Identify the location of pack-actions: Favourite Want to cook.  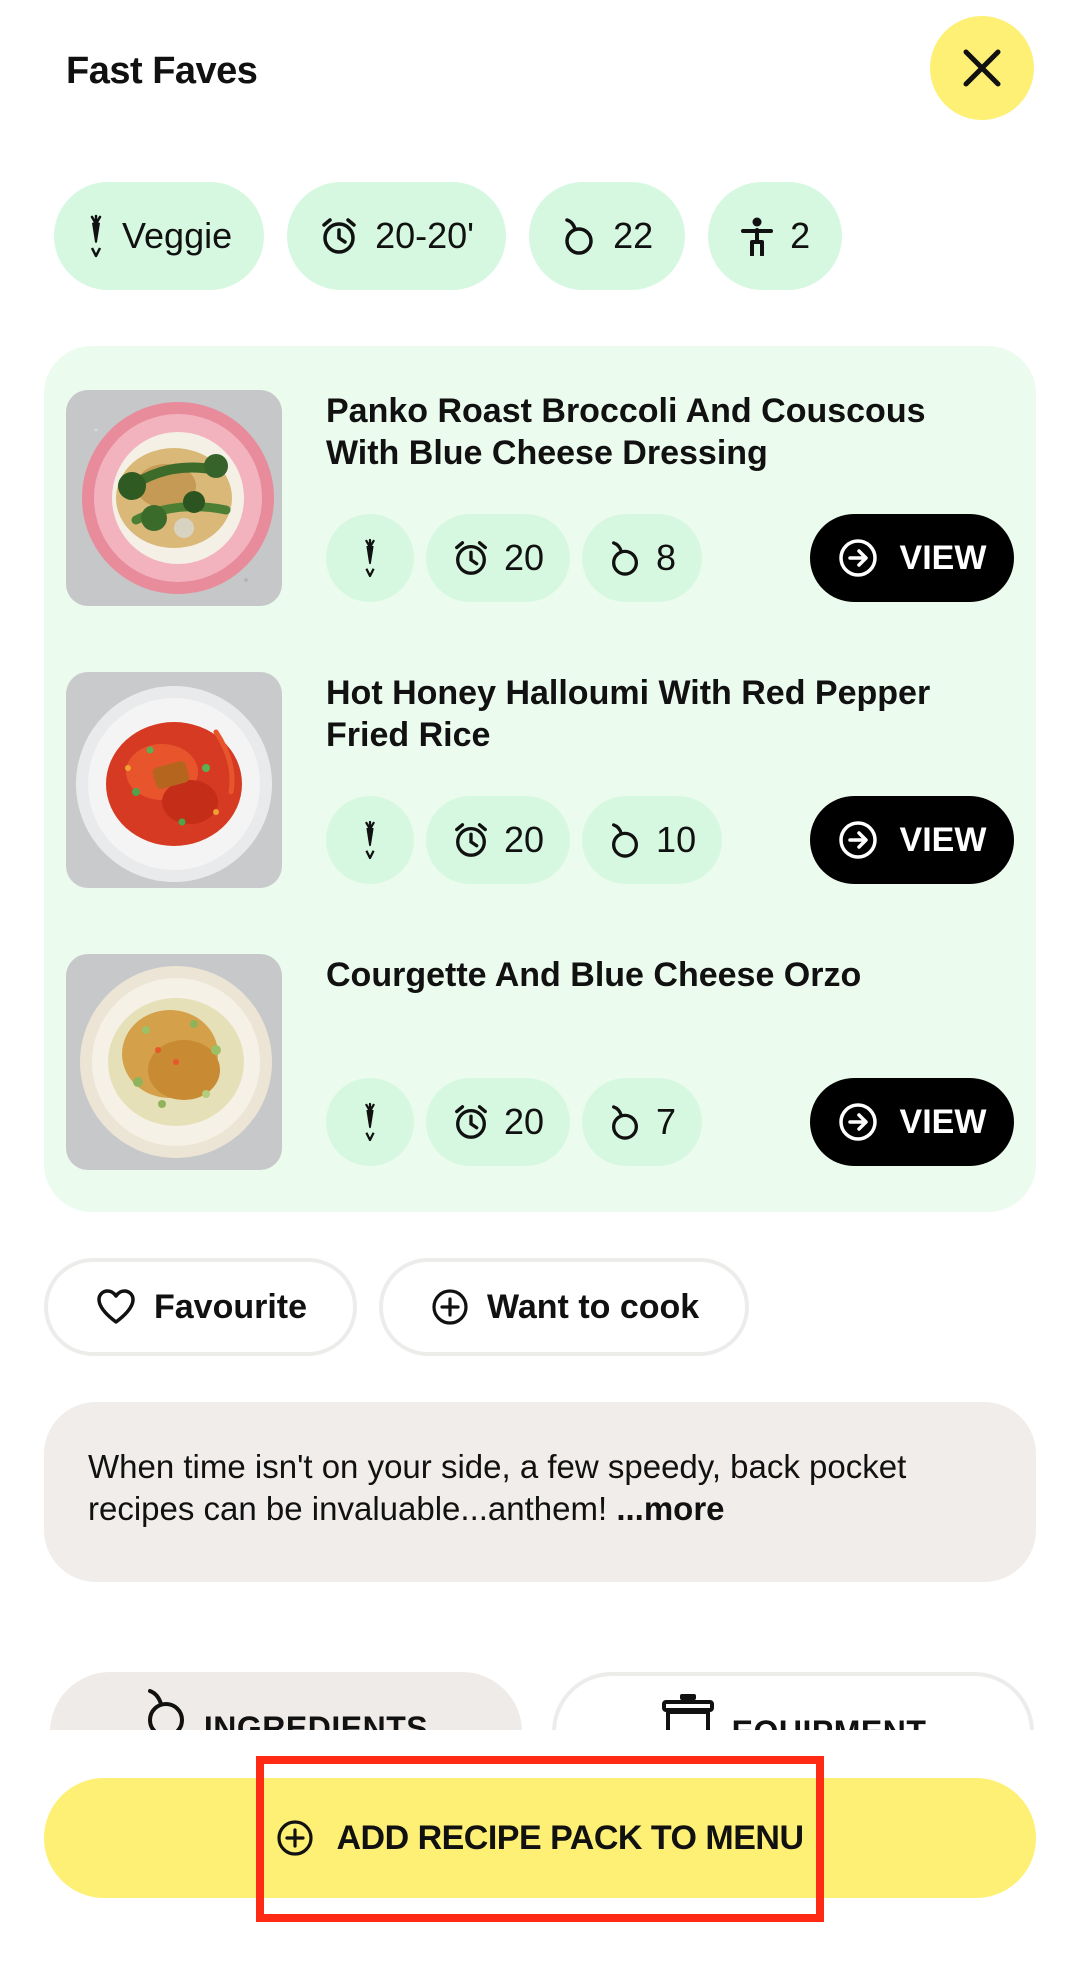
(397, 1307).